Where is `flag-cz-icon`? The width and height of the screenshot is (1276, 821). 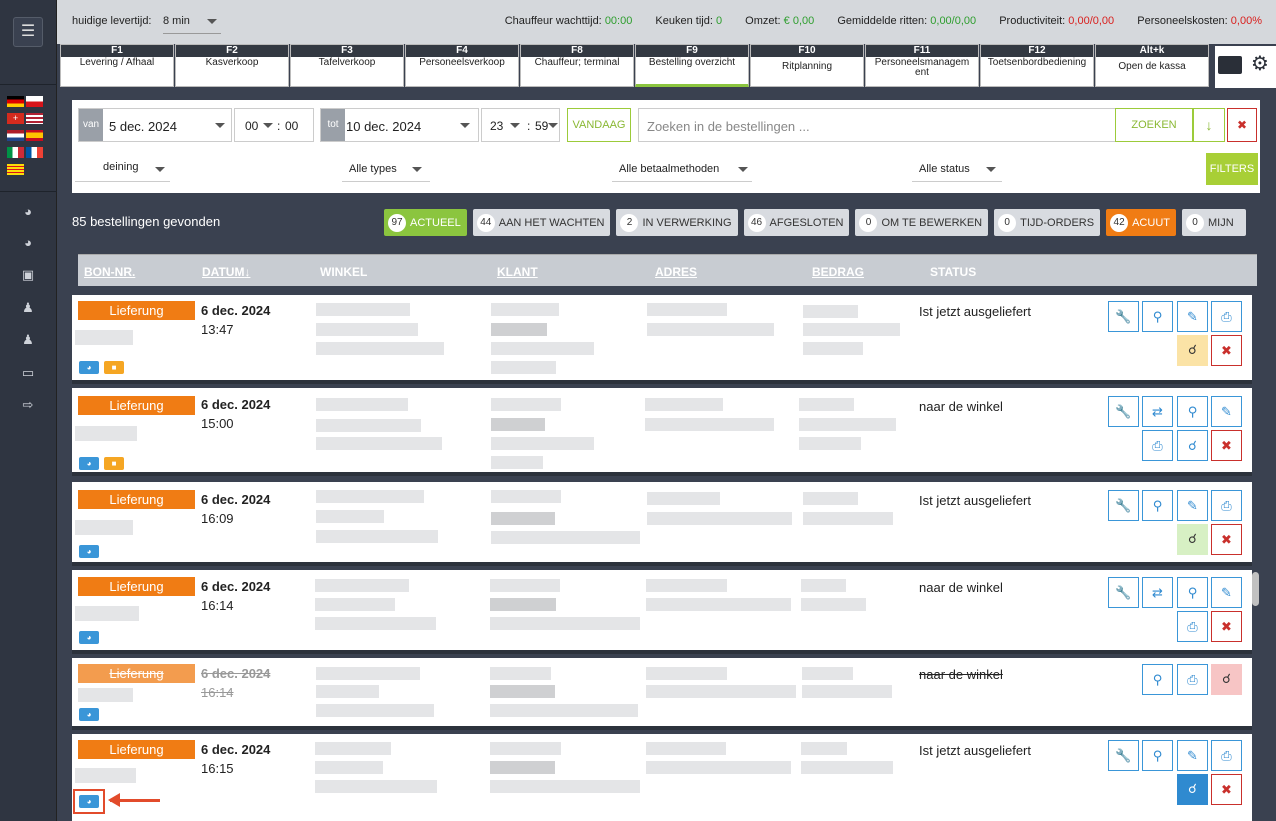
flag-cz-icon is located at coordinates (34, 101).